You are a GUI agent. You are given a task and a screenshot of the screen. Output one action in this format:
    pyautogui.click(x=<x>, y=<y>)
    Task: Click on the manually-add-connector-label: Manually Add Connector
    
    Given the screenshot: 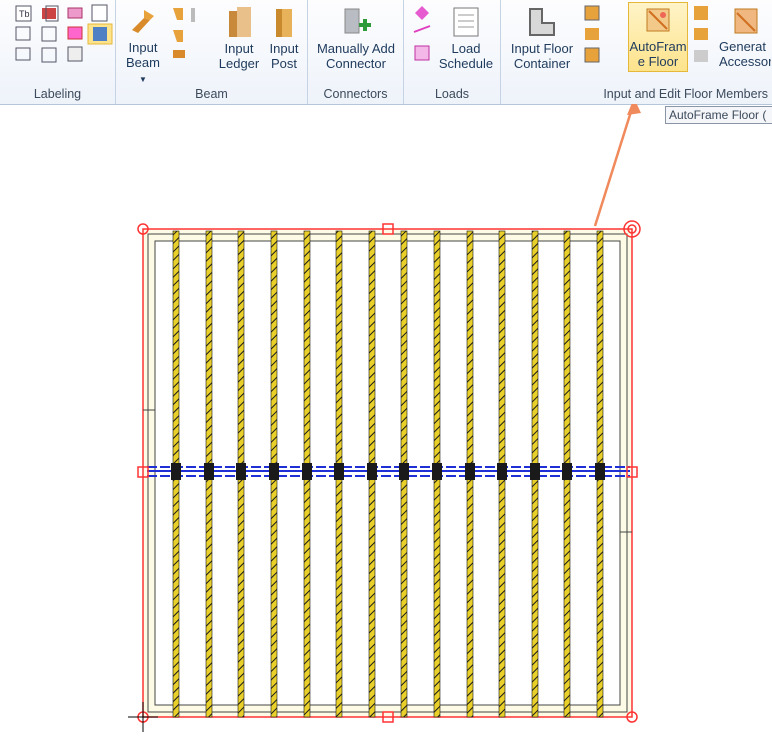 What is the action you would take?
    pyautogui.click(x=356, y=56)
    